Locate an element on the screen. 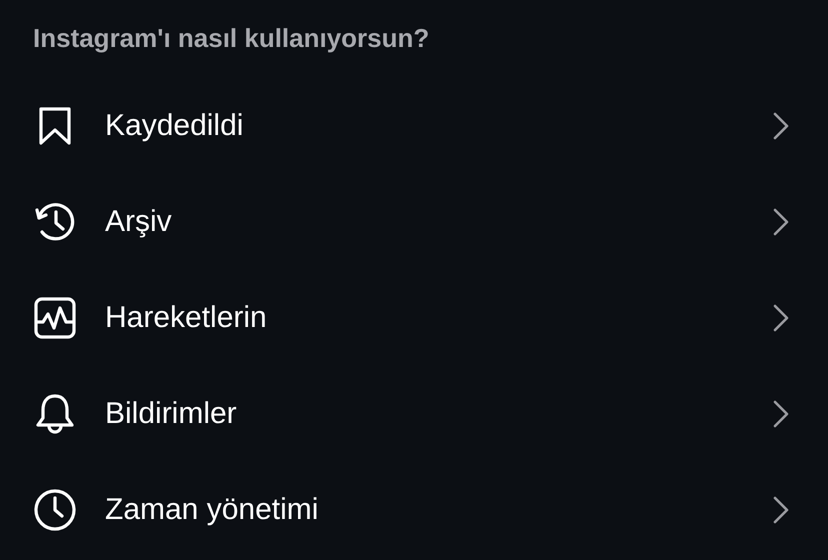 This screenshot has width=828, height=560. menu-item-label: Hareketlerin is located at coordinates (186, 318).